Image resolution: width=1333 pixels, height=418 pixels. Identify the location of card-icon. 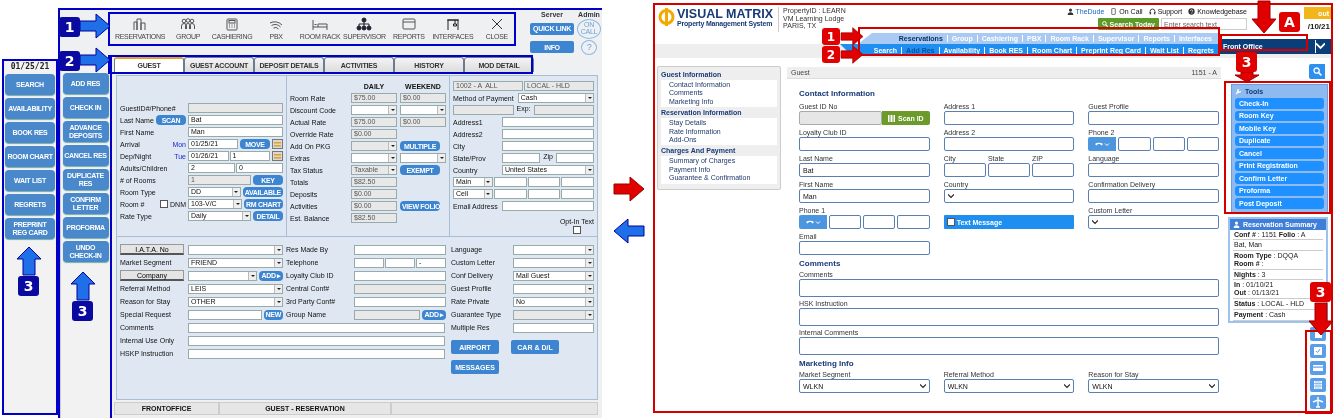
(1318, 368).